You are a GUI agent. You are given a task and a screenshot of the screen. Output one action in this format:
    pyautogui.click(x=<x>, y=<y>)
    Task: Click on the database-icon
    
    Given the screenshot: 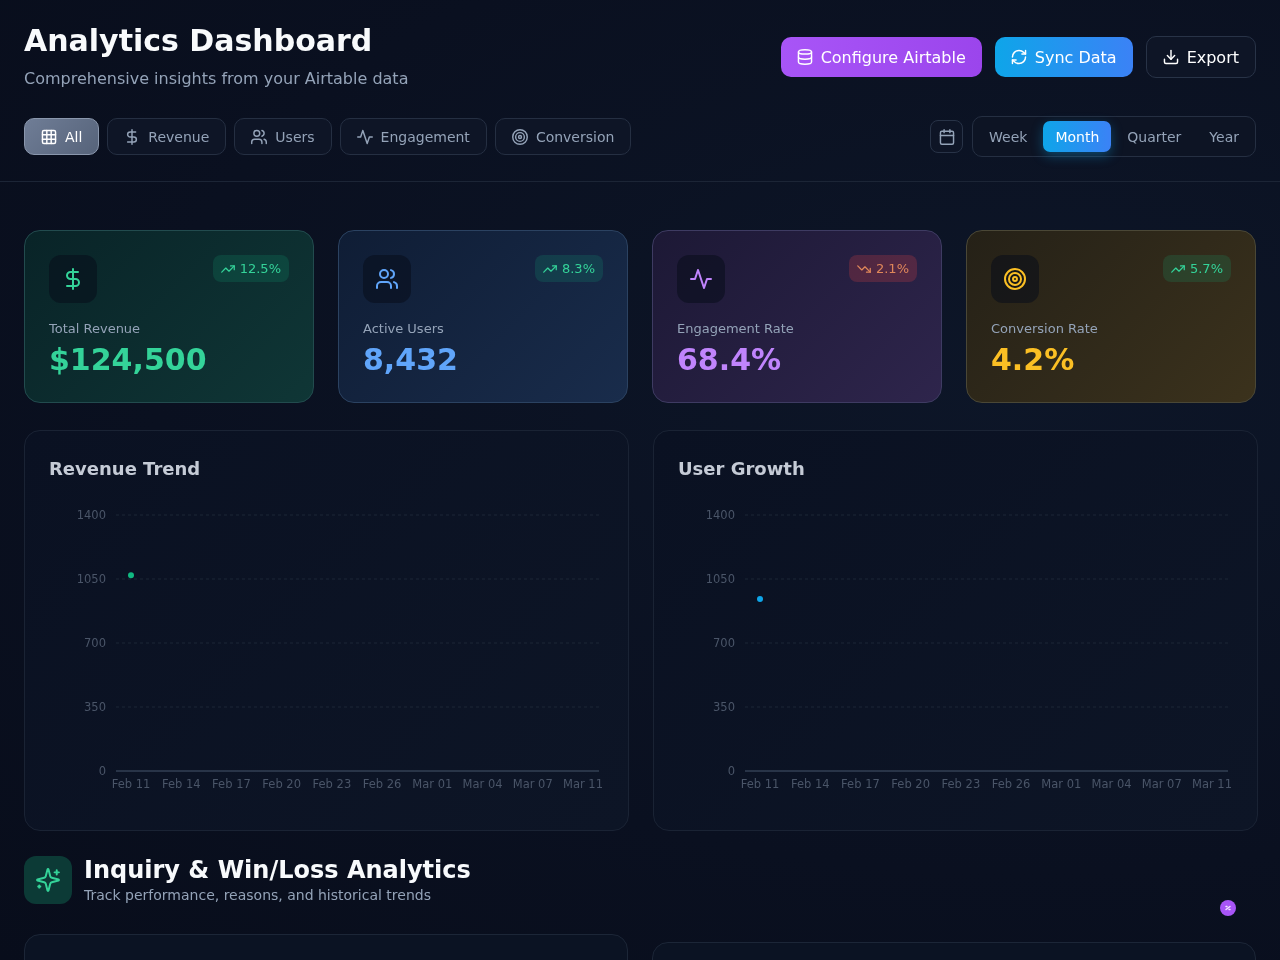 What is the action you would take?
    pyautogui.click(x=804, y=57)
    